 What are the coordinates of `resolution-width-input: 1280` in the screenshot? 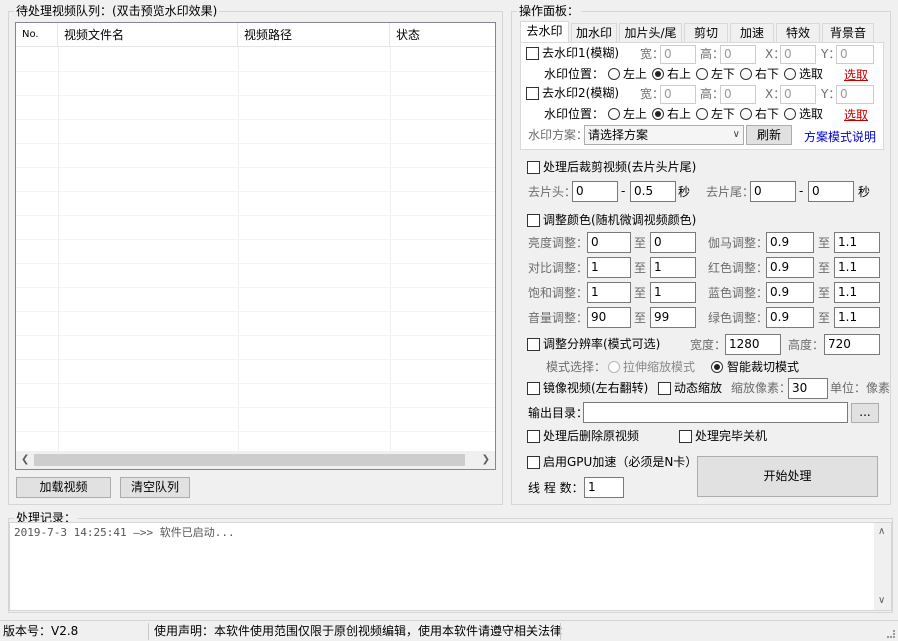 It's located at (753, 344).